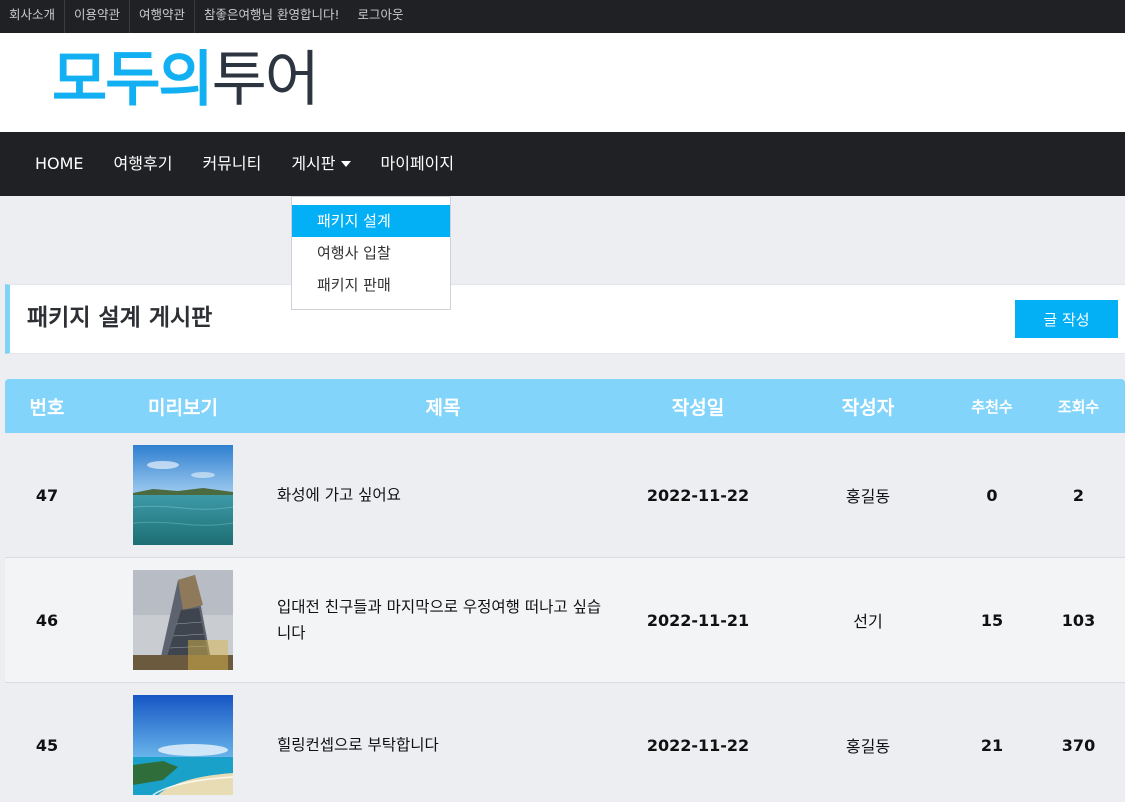 This screenshot has height=802, width=1125. What do you see at coordinates (992, 406) in the screenshot?
I see `header-recommend: 추천수` at bounding box center [992, 406].